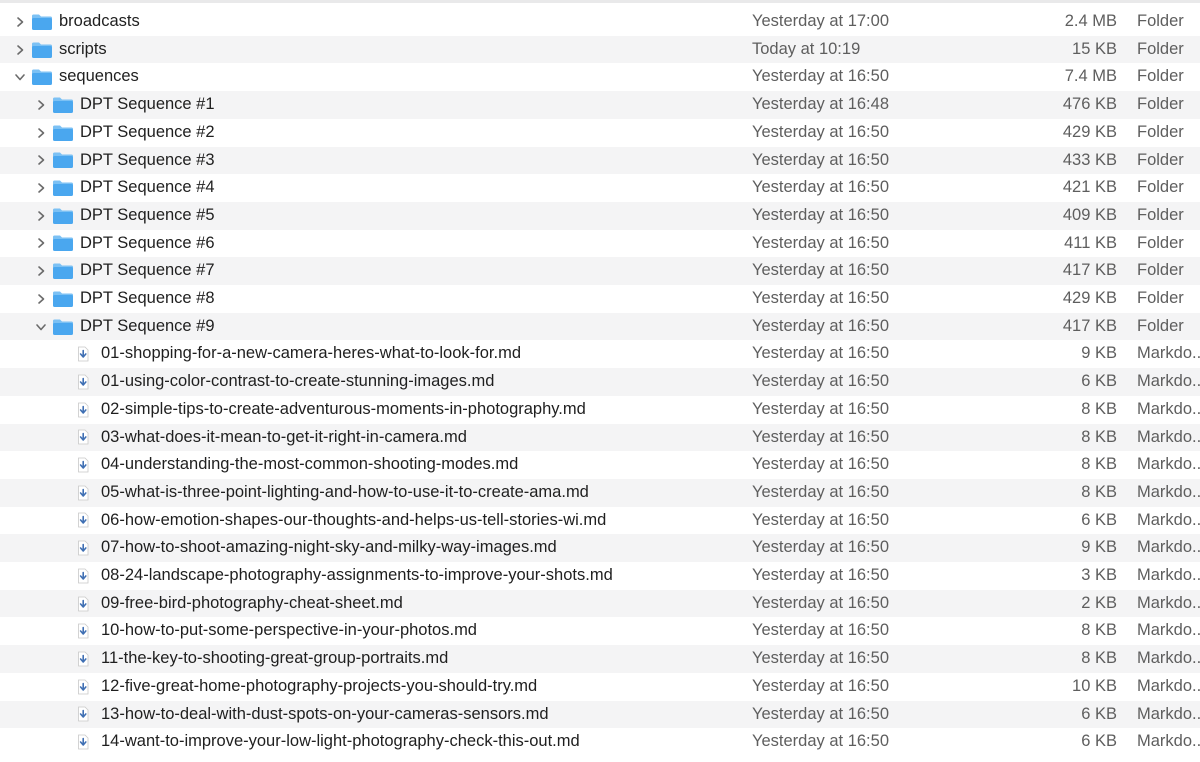 The height and width of the screenshot is (762, 1200). I want to click on item-name: DPT Sequence #8, so click(147, 298).